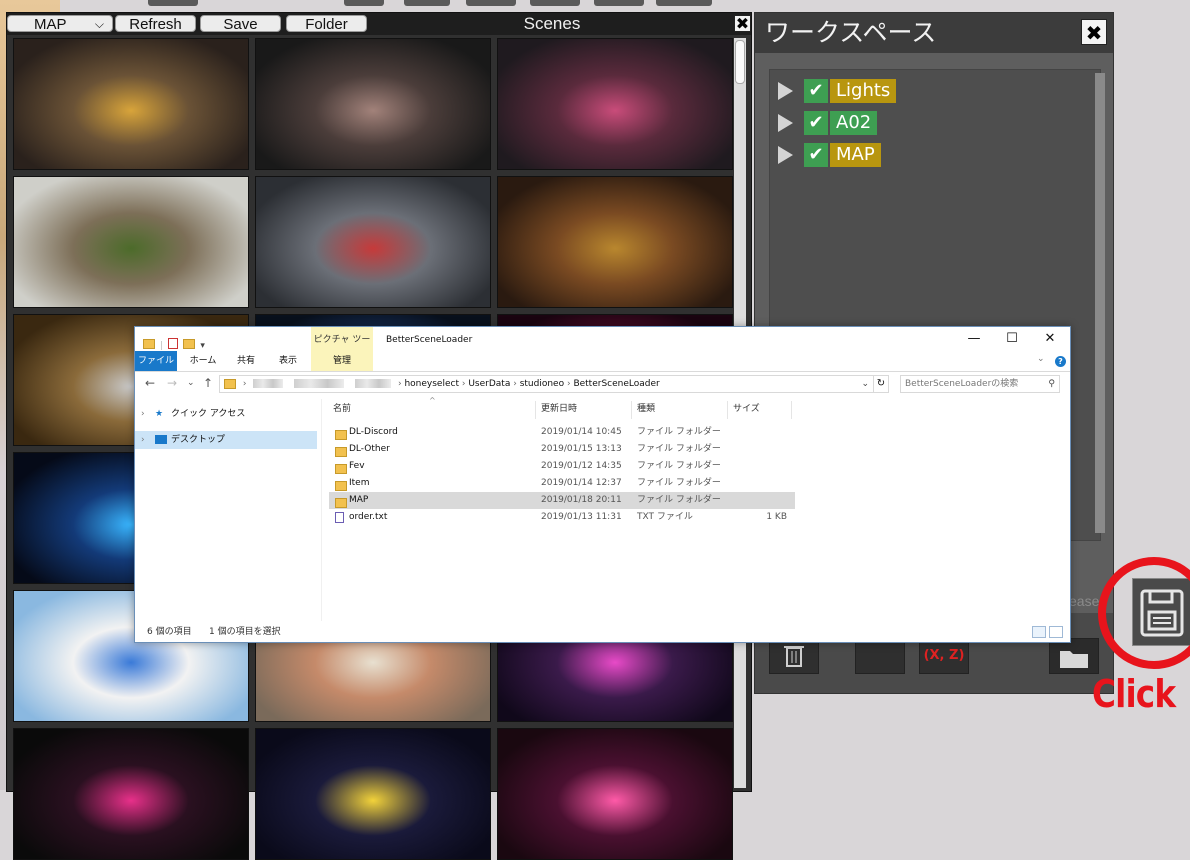 This screenshot has width=1190, height=860. I want to click on column-size: サイズ, so click(763, 409).